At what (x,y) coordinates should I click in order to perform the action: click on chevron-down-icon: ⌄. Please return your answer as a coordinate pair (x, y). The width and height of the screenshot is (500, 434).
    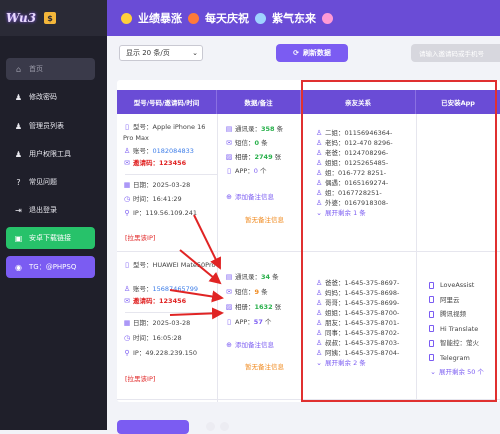
    Looking at the image, I should click on (195, 53).